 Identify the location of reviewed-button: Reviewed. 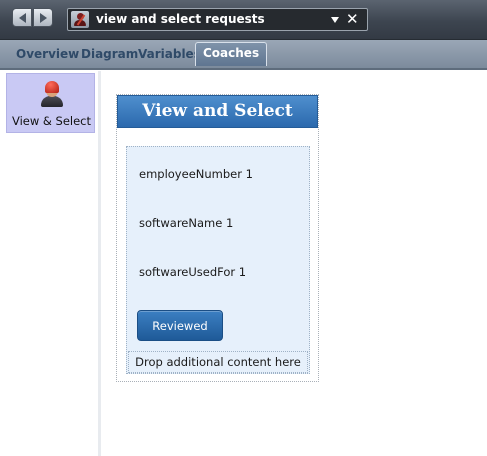
(180, 325).